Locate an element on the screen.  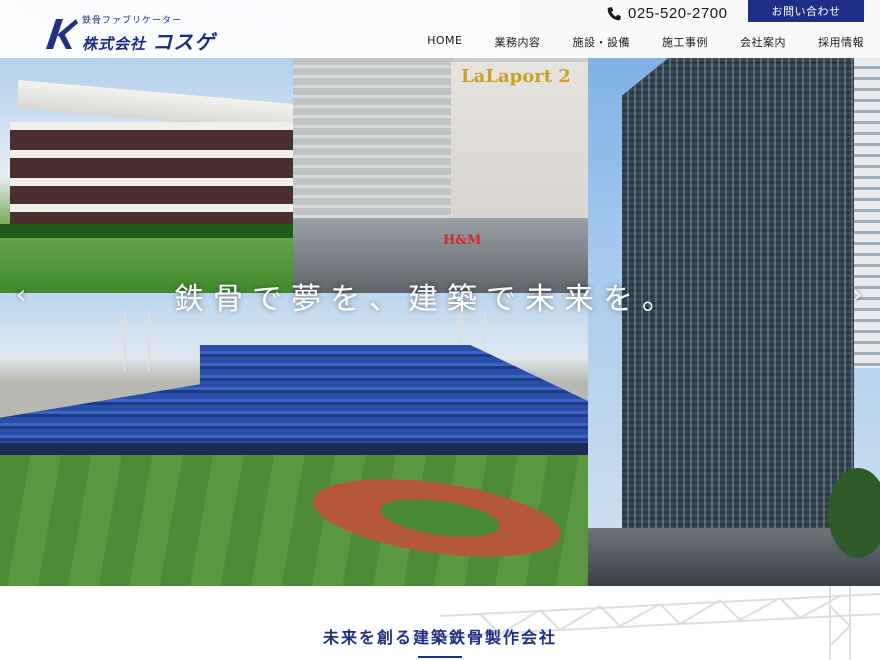
phone-number: 025-520-2700 is located at coordinates (678, 13).